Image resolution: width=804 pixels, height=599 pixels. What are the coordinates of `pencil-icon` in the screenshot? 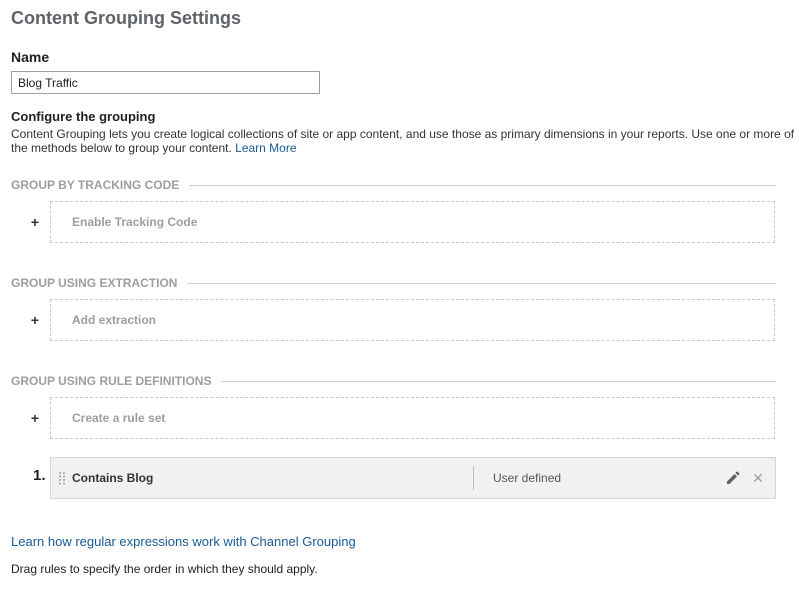 It's located at (733, 478).